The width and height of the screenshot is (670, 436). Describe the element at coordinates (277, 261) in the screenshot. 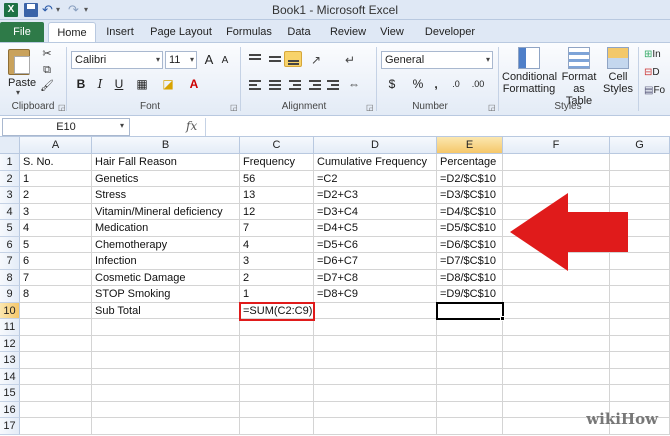

I see `cell-c7: 3` at that location.